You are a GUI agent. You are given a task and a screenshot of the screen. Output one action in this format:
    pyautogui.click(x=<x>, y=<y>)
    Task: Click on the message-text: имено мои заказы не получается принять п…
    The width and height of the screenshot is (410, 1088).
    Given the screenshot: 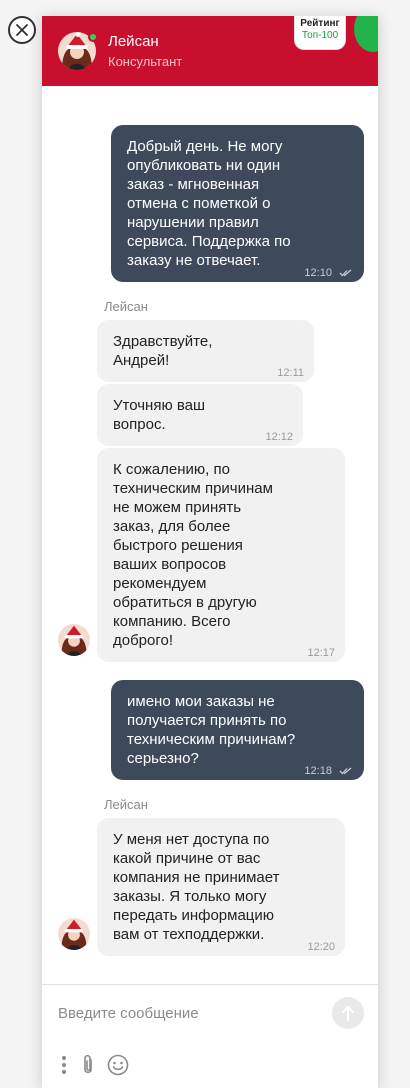 What is the action you would take?
    pyautogui.click(x=211, y=730)
    